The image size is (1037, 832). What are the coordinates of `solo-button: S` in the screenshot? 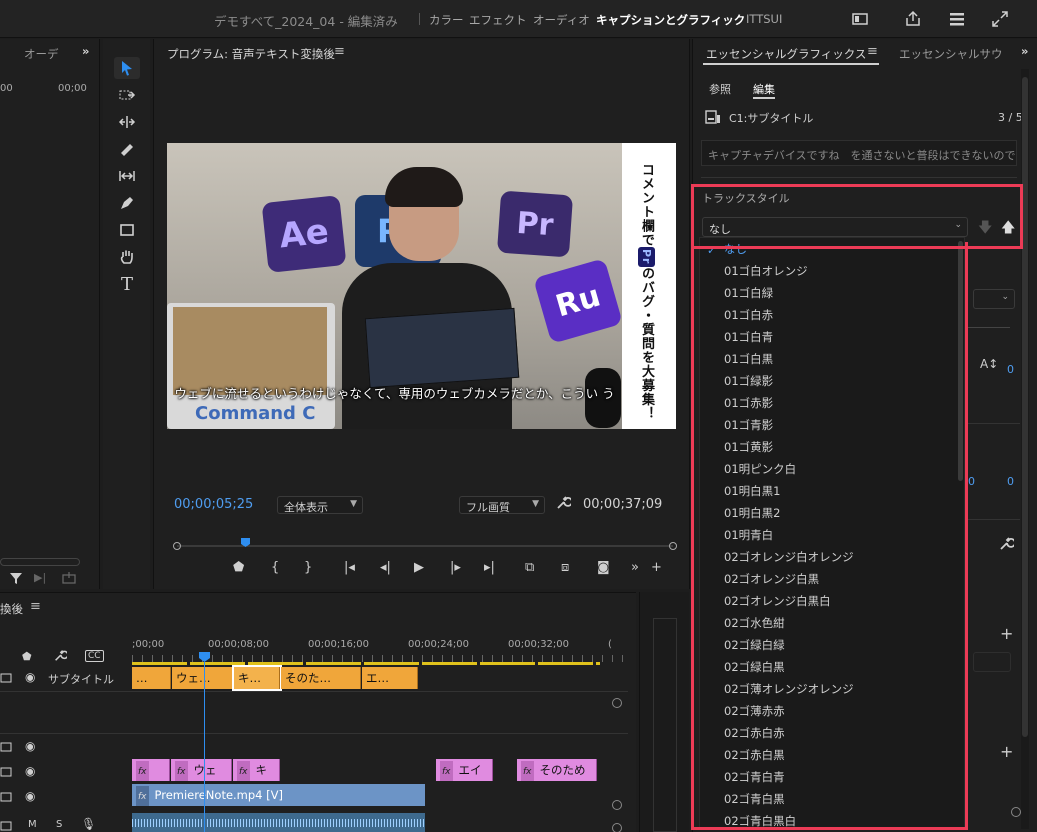 It's located at (59, 824).